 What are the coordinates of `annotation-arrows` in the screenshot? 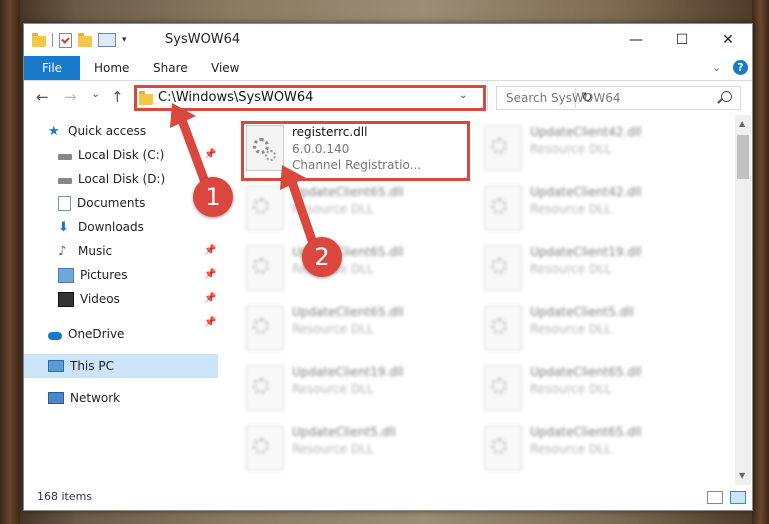 It's located at (245, 180).